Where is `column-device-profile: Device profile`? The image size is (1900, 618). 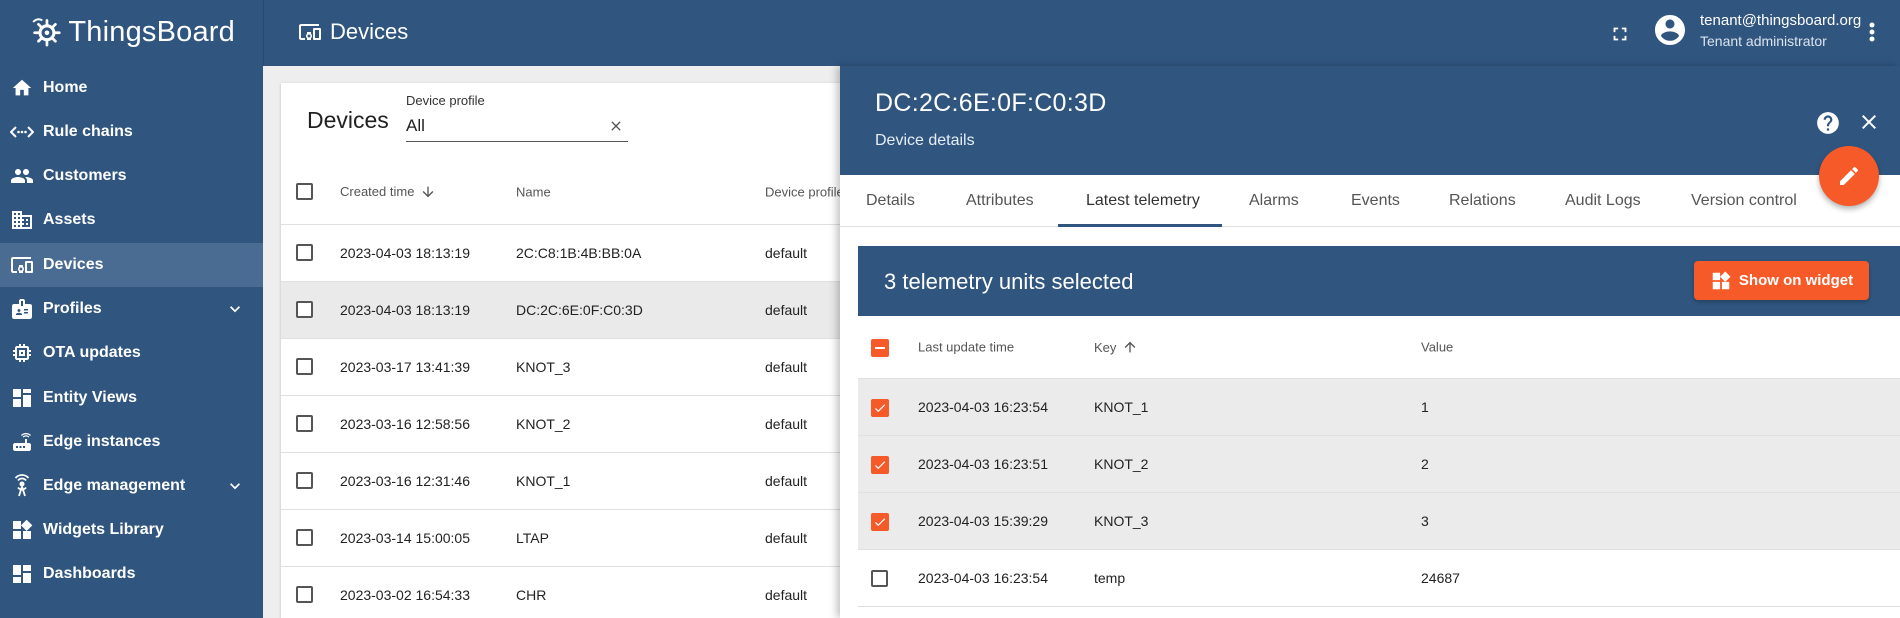
column-device-profile: Device profile is located at coordinates (804, 191).